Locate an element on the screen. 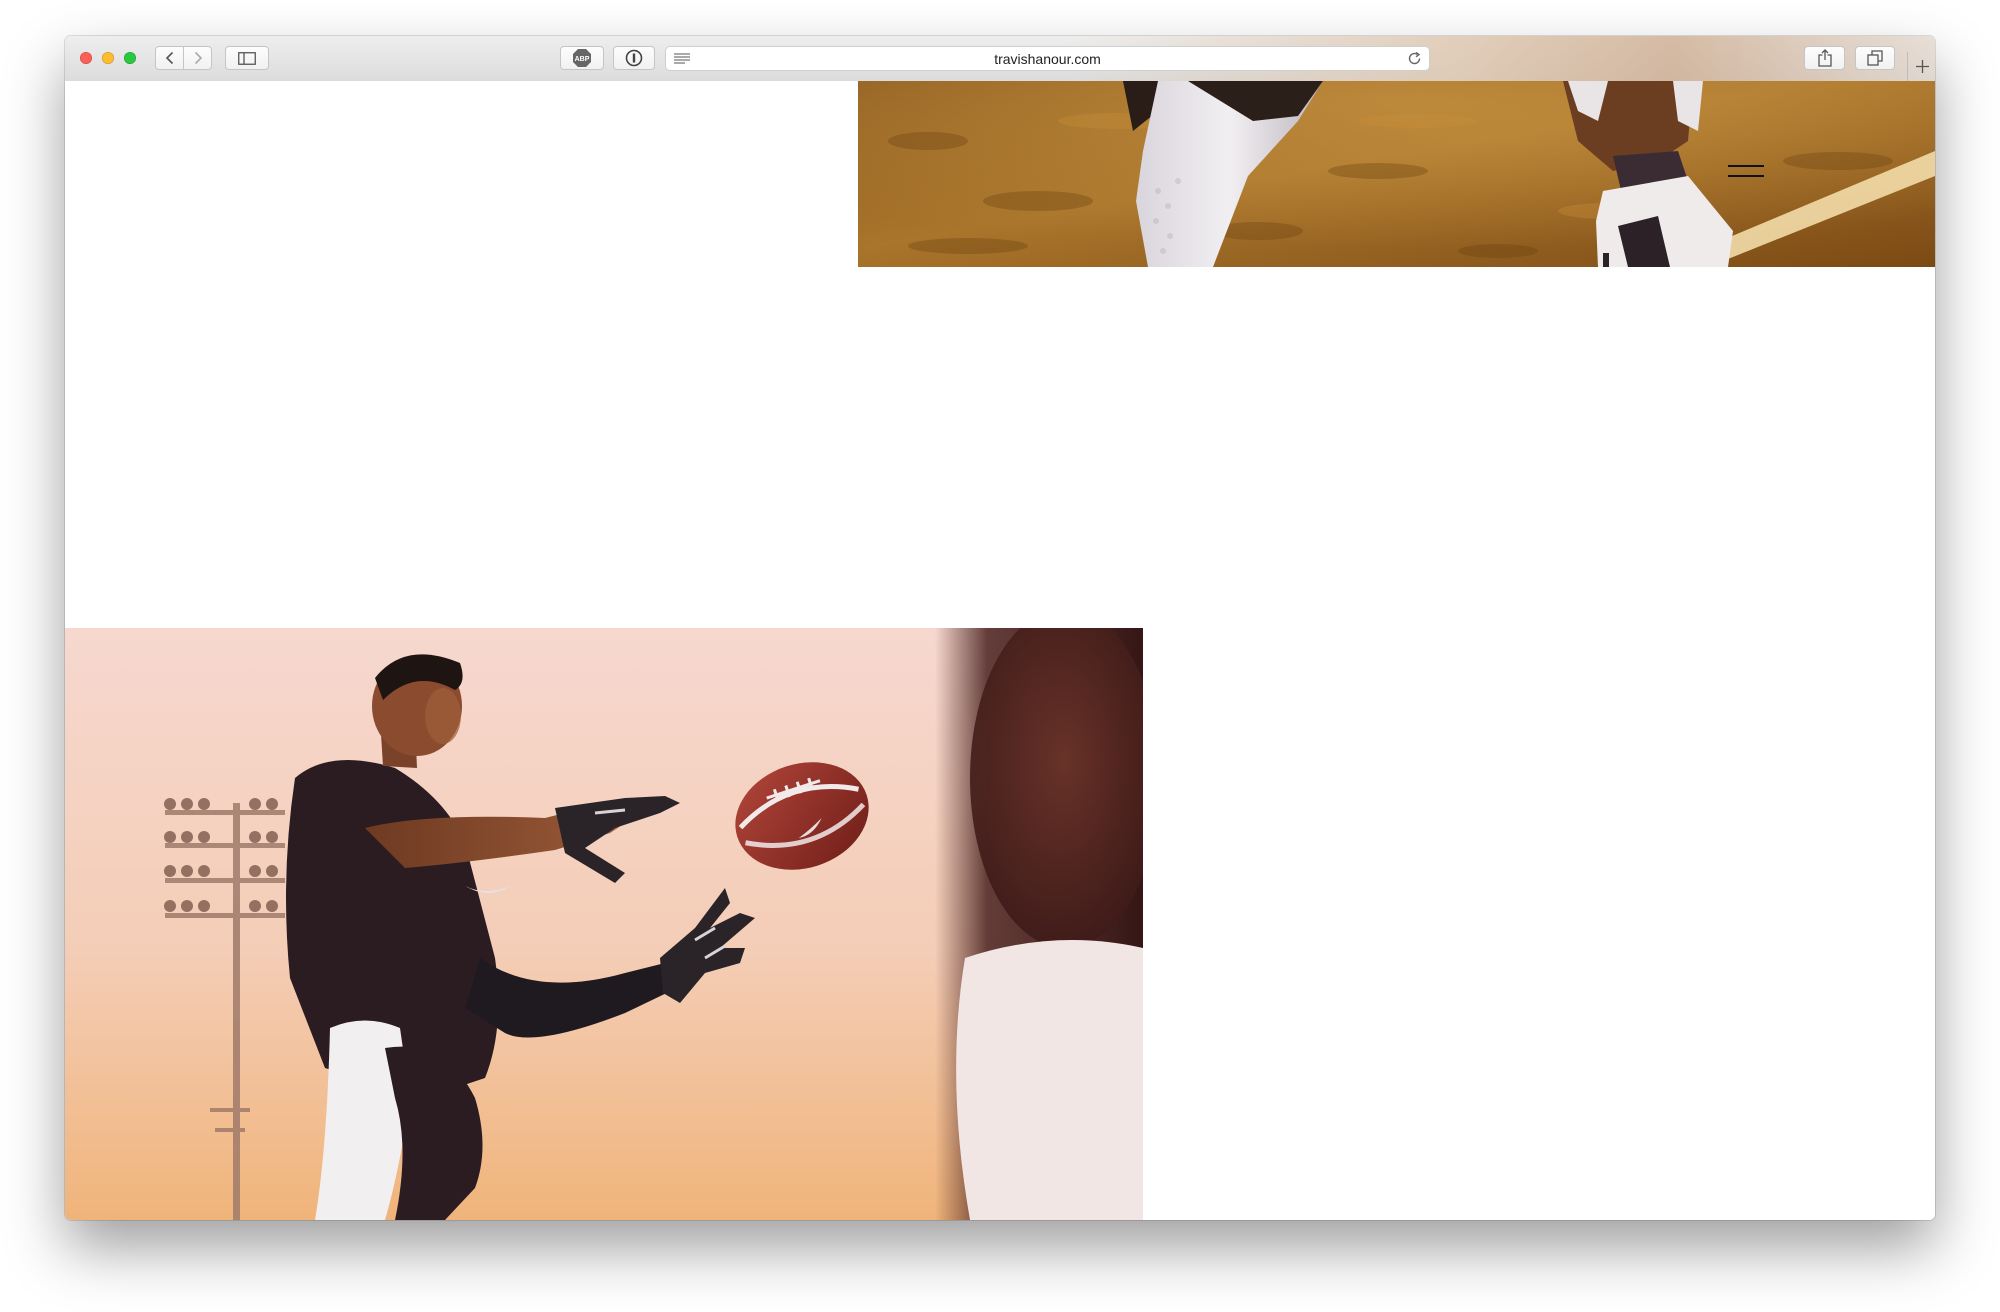  address-bar: travishanour.com is located at coordinates (1047, 58).